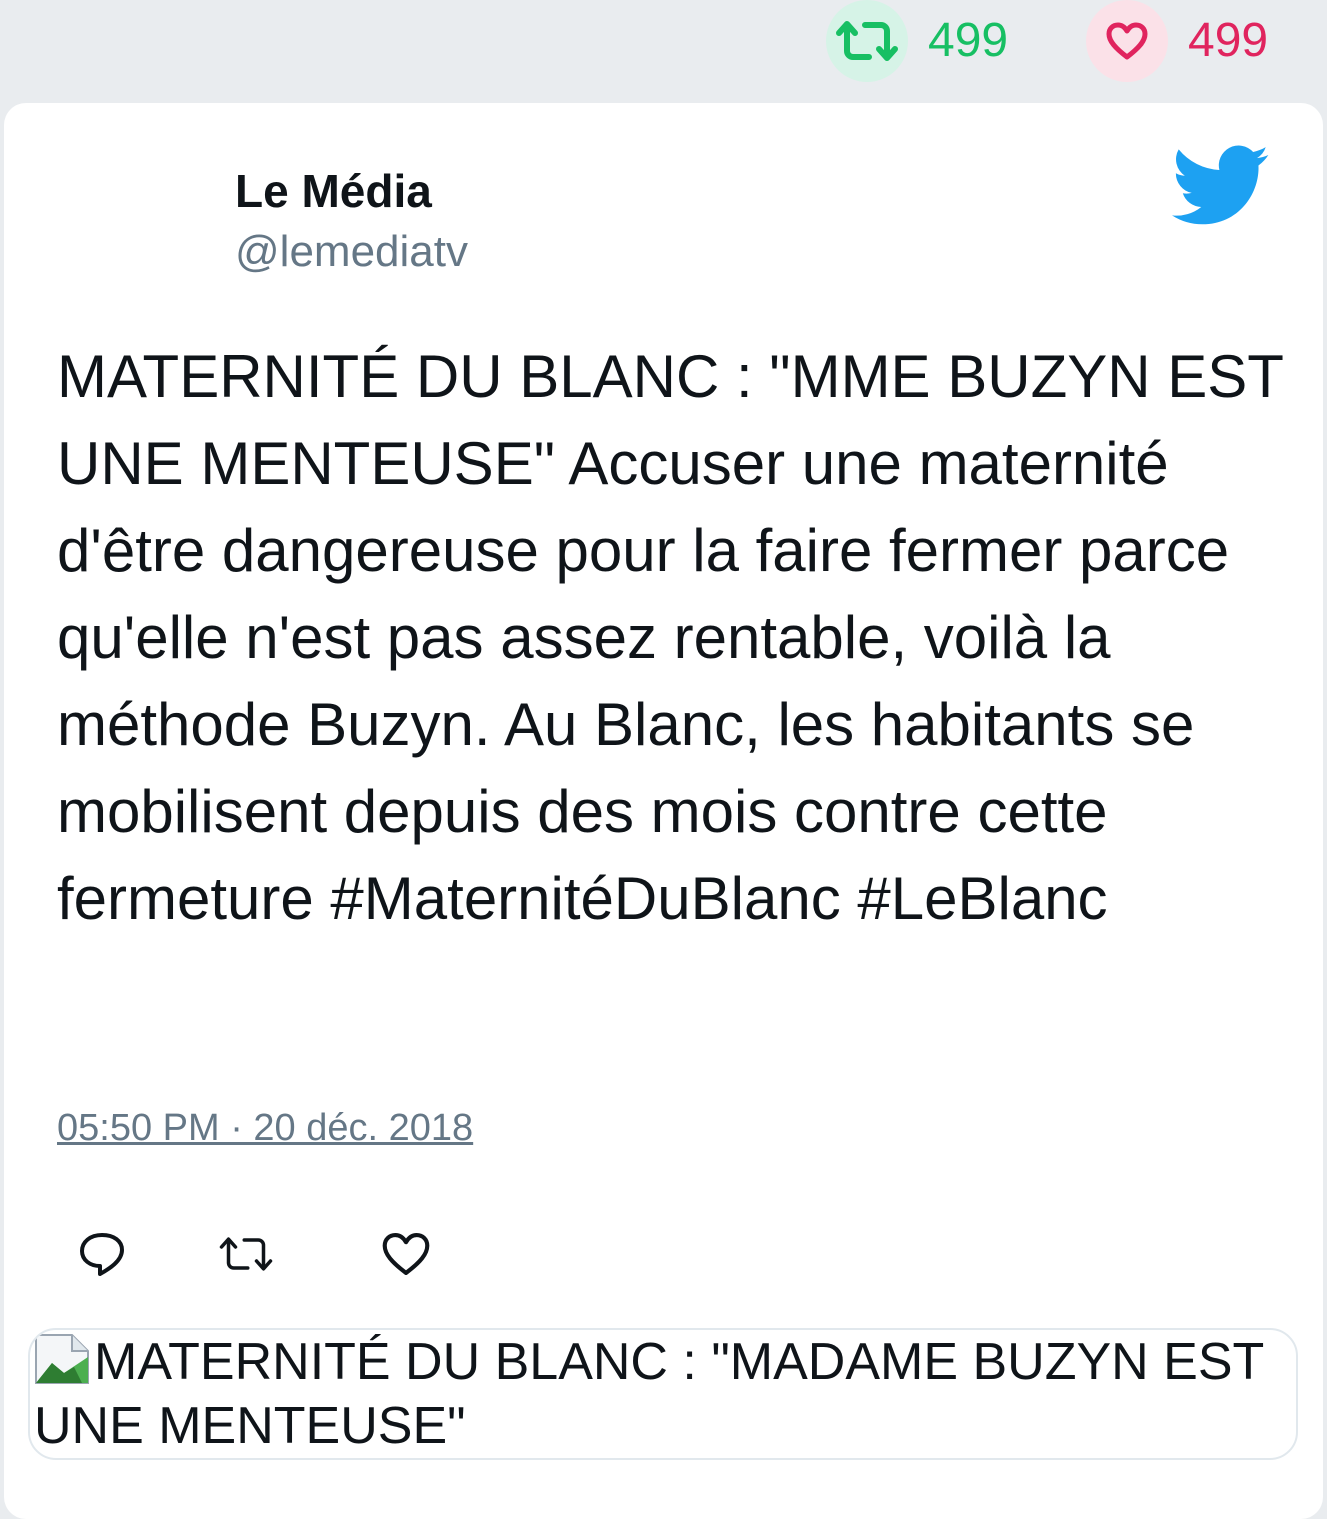  I want to click on retweet-stat-circle, so click(867, 41).